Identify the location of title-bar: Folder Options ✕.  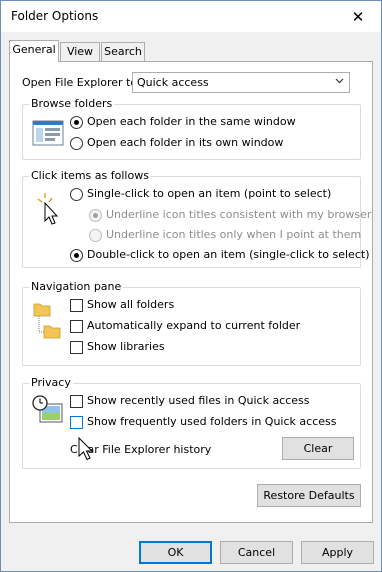
(191, 16).